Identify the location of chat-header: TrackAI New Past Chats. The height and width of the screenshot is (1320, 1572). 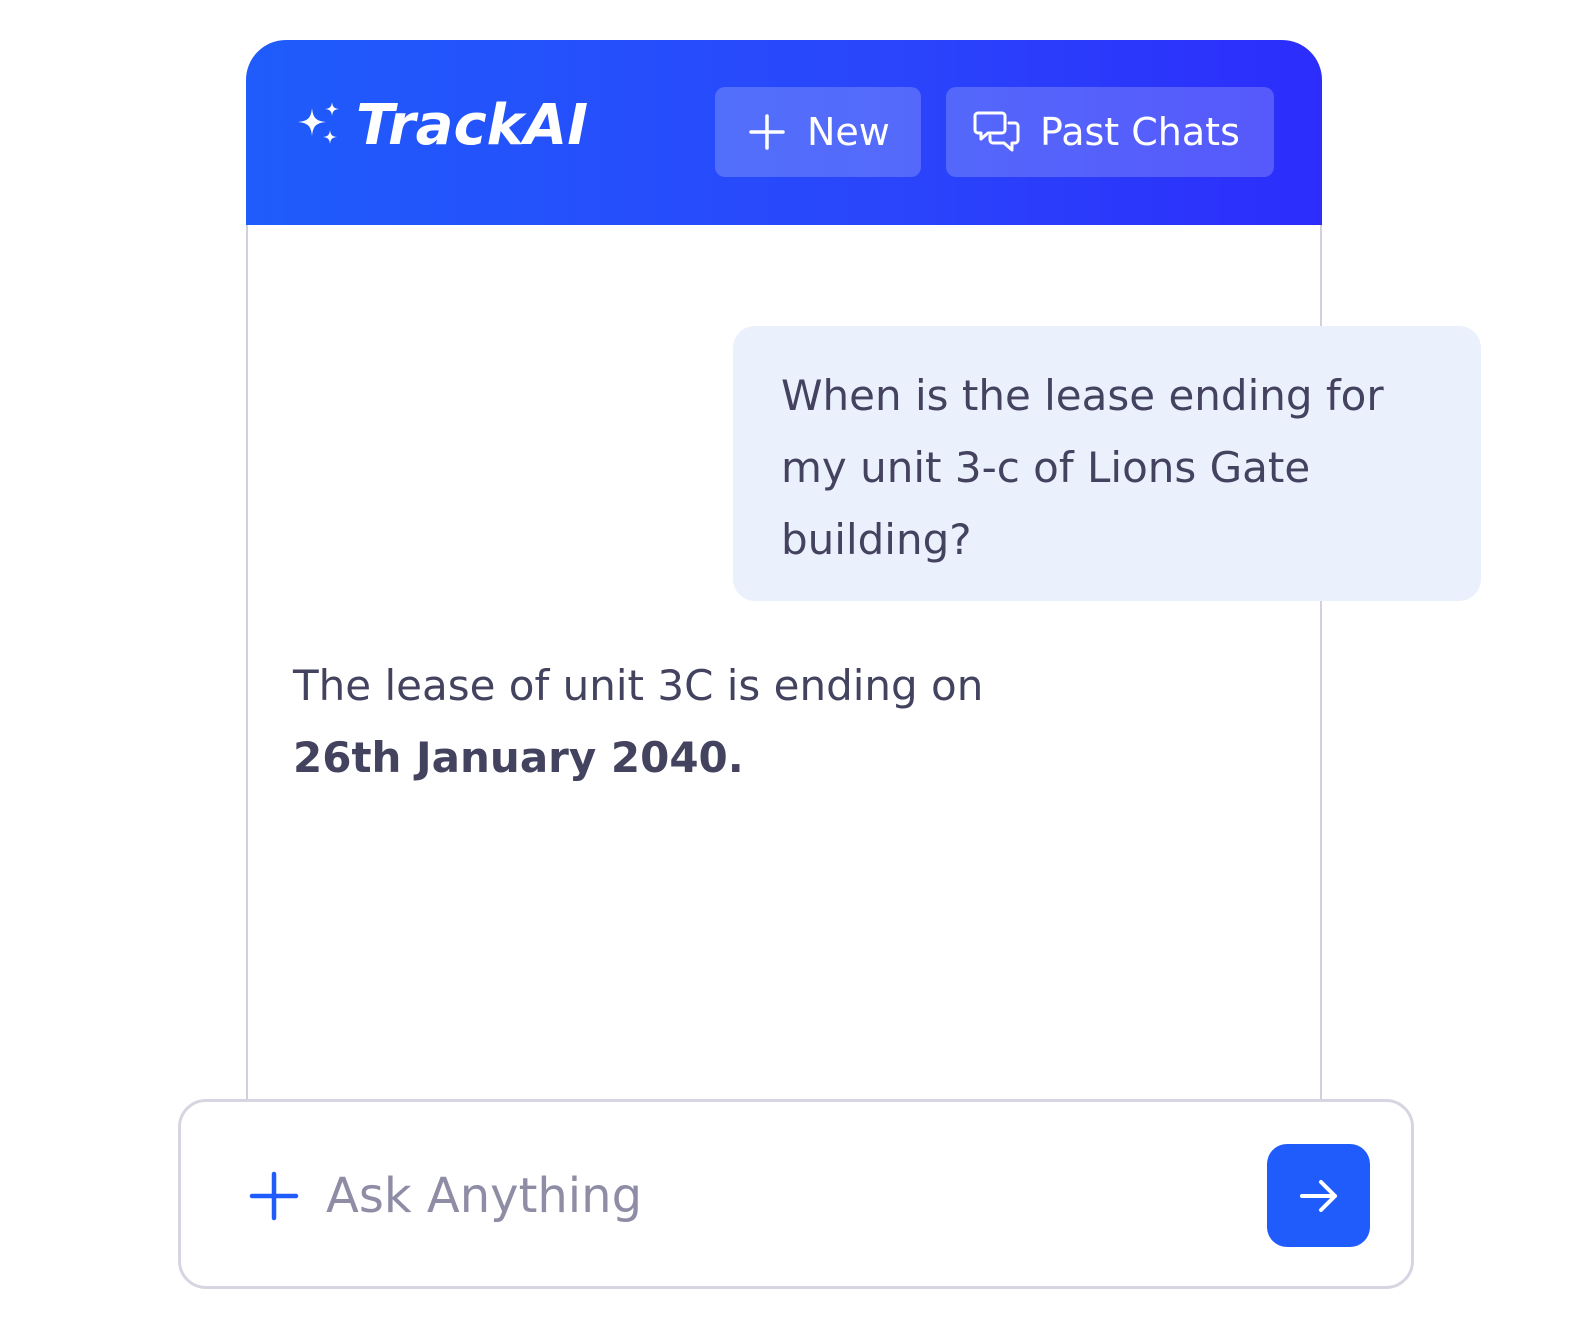
(784, 132).